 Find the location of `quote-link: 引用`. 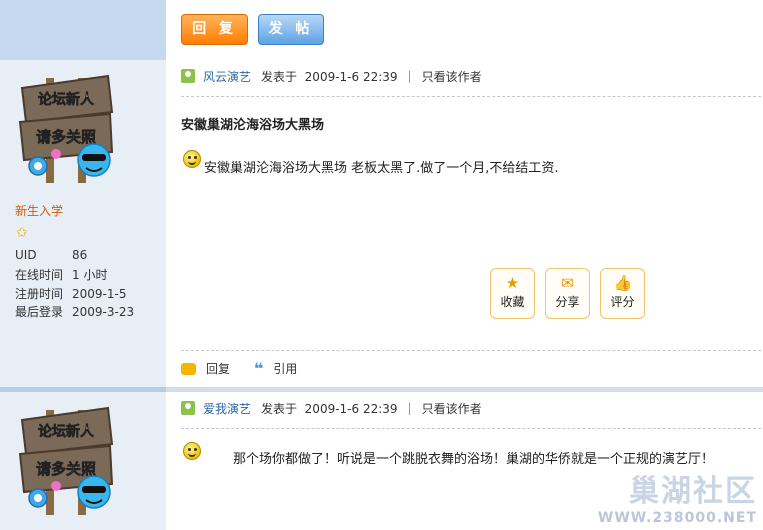

quote-link: 引用 is located at coordinates (285, 368).